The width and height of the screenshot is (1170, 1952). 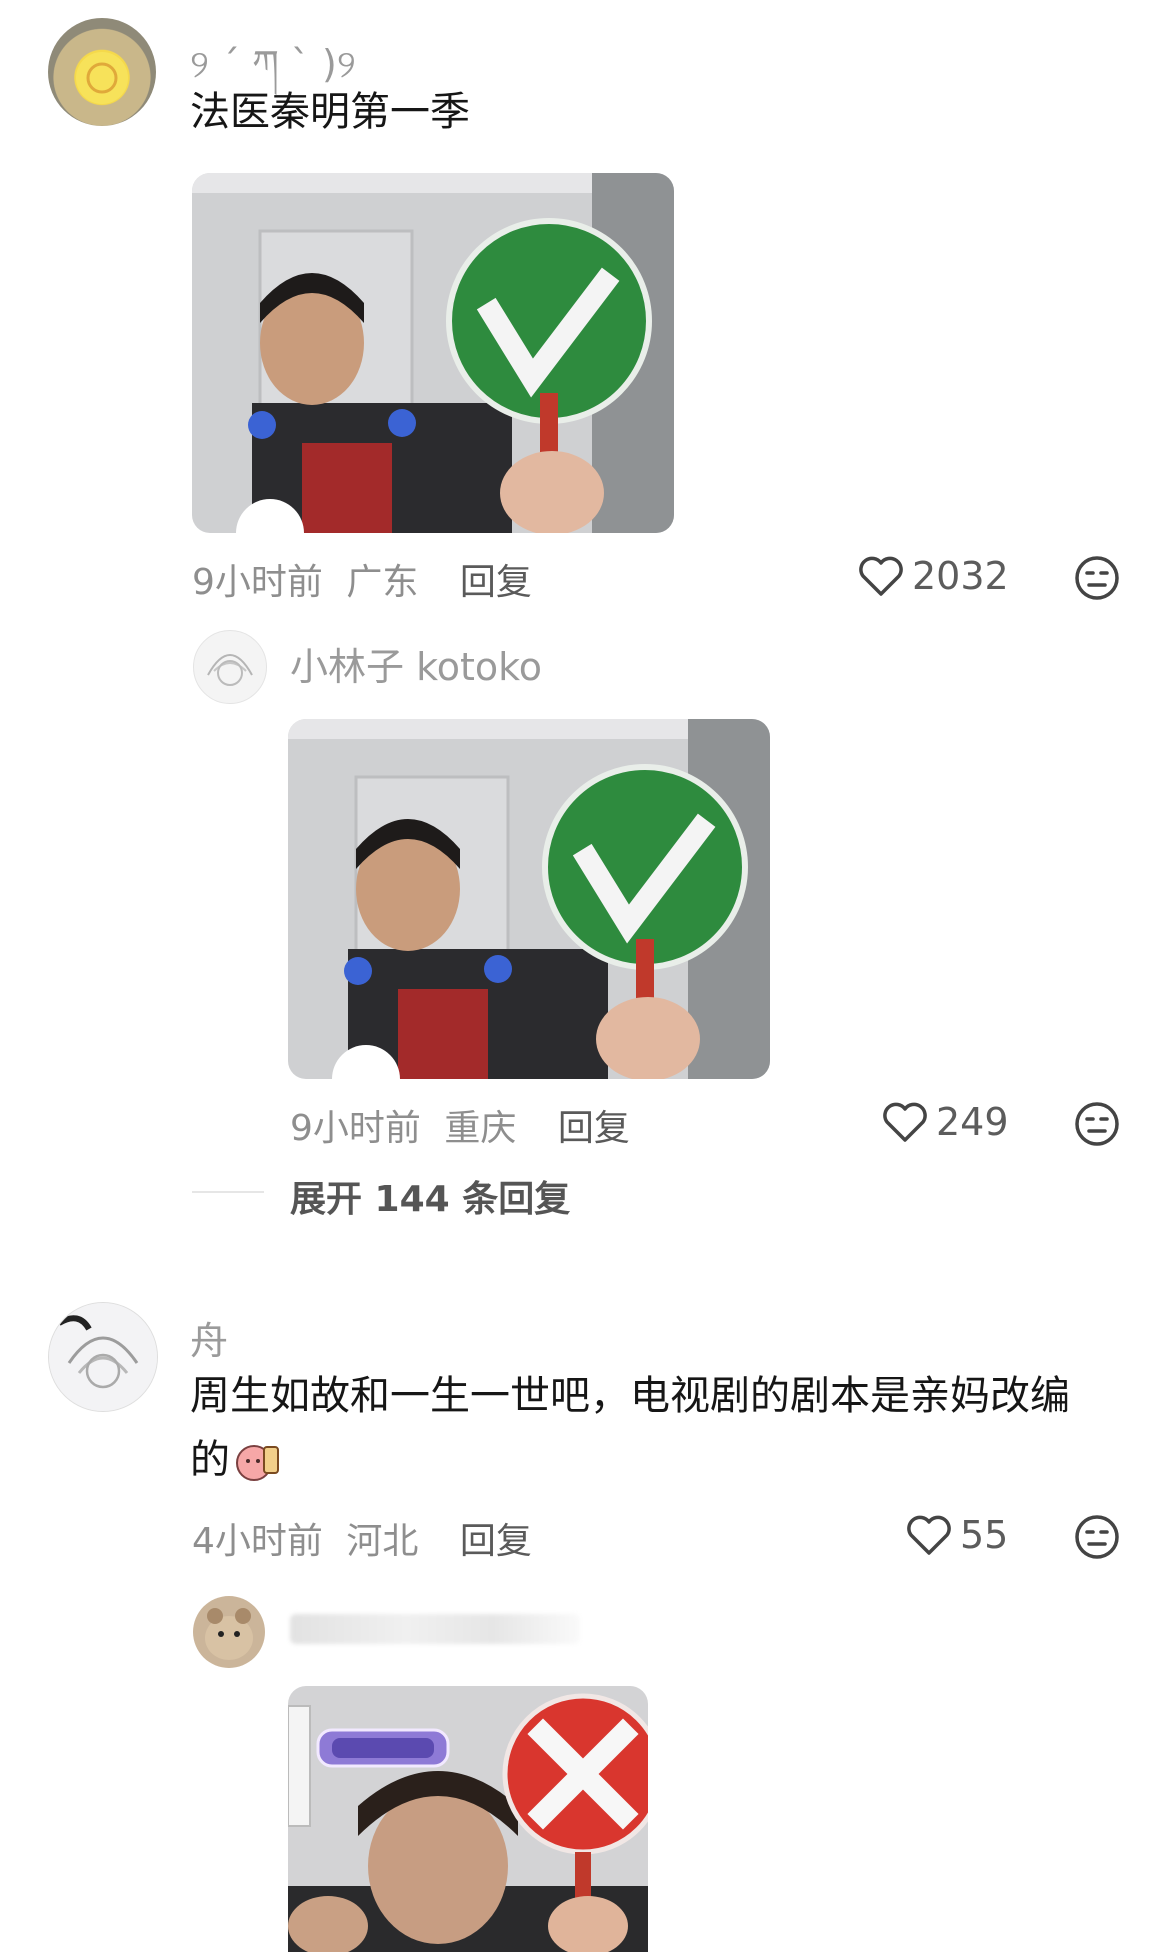 What do you see at coordinates (957, 1535) in the screenshot?
I see `like-button: 55` at bounding box center [957, 1535].